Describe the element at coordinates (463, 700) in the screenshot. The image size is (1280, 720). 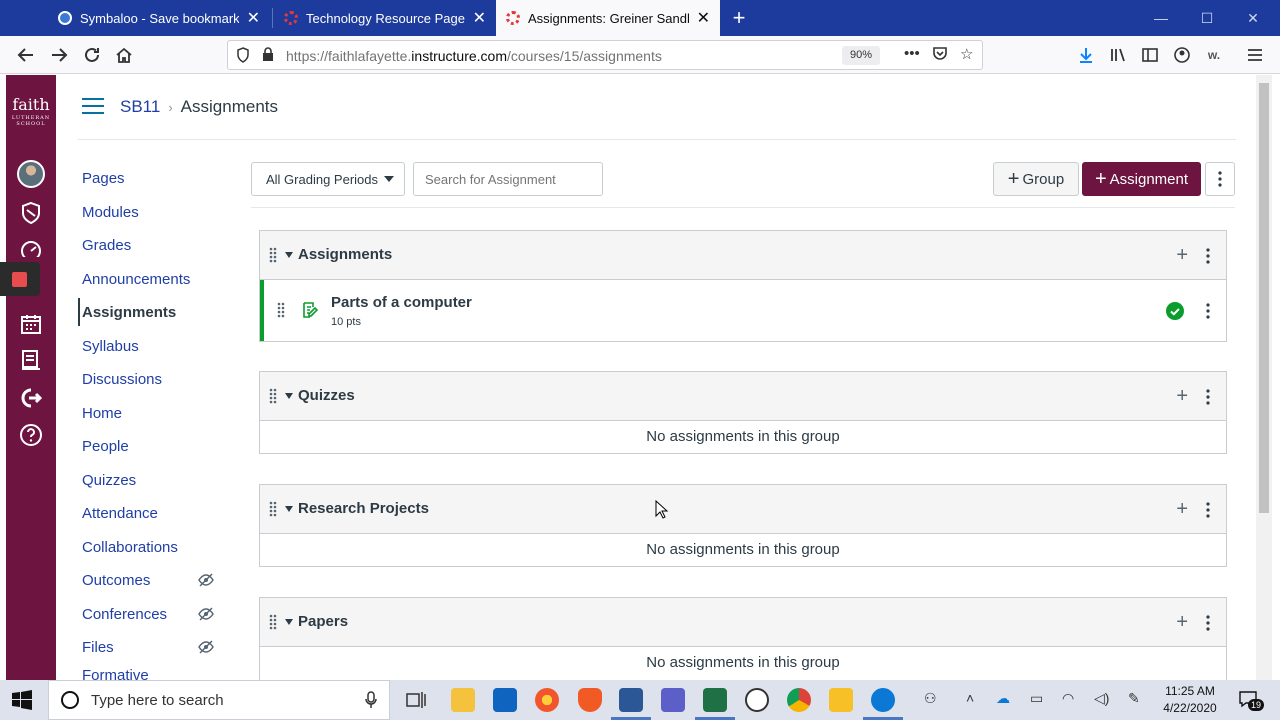
I see `file-explorer-icon` at that location.